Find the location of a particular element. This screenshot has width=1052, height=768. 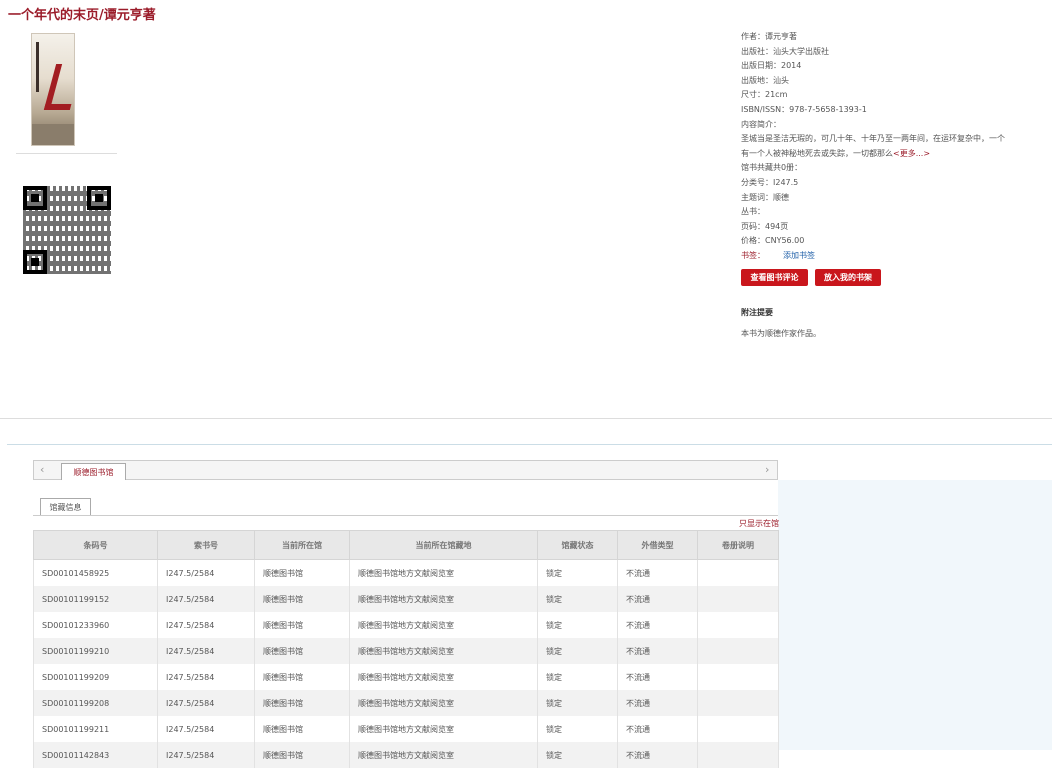

info-class-no: 分类号：I247.5 is located at coordinates (770, 182).